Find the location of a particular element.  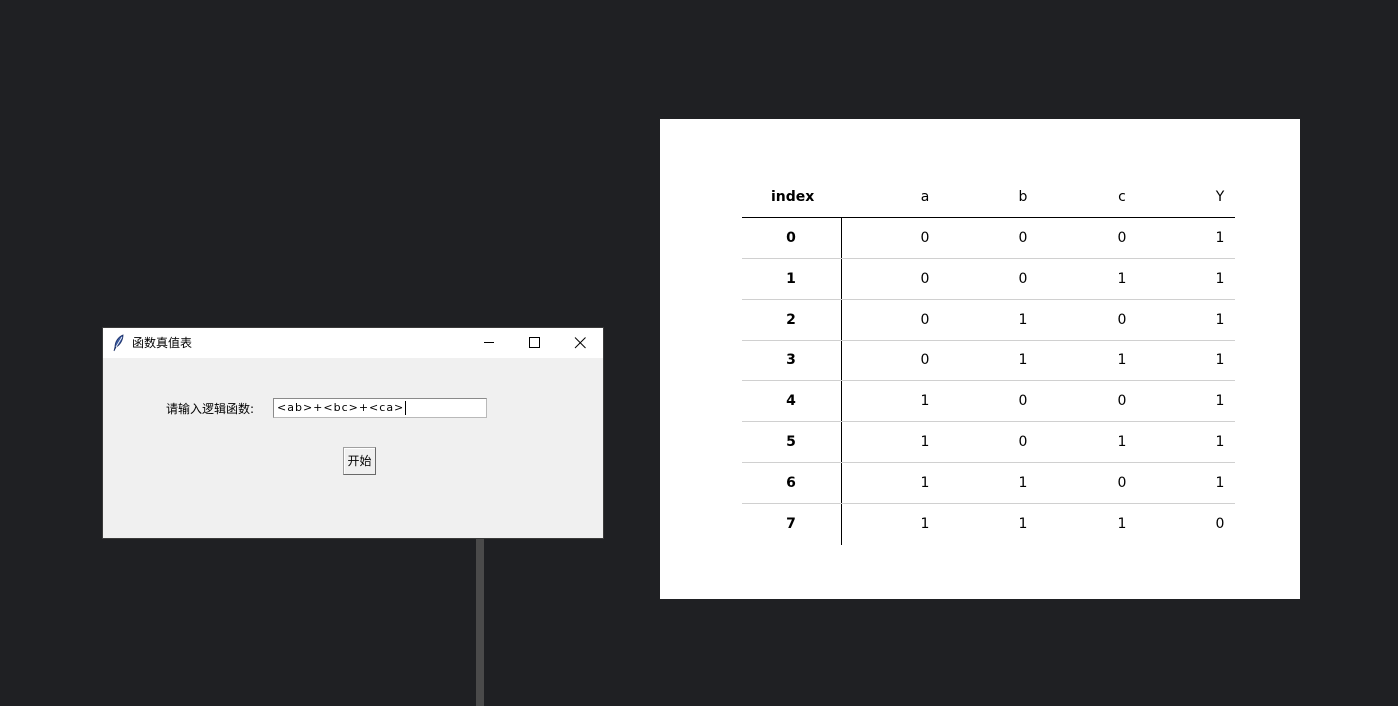

maximize-button is located at coordinates (534, 343).